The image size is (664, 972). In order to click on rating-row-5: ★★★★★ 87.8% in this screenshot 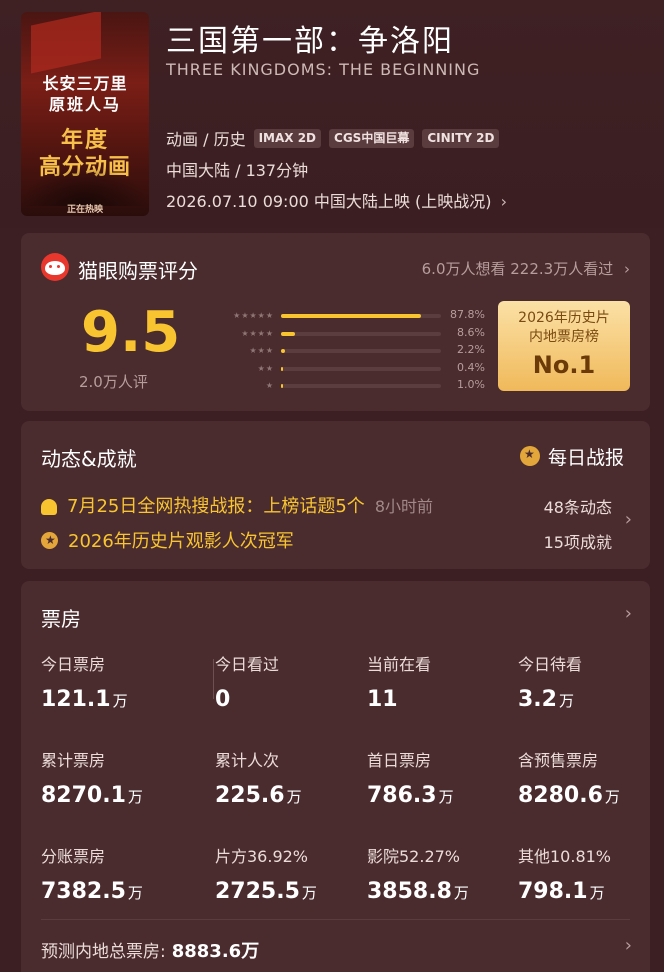, I will do `click(353, 317)`.